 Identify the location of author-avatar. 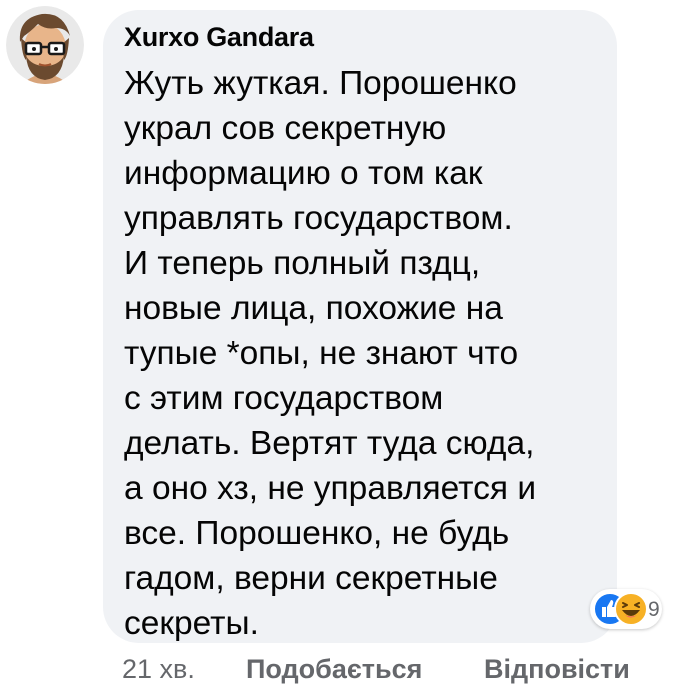
(45, 45).